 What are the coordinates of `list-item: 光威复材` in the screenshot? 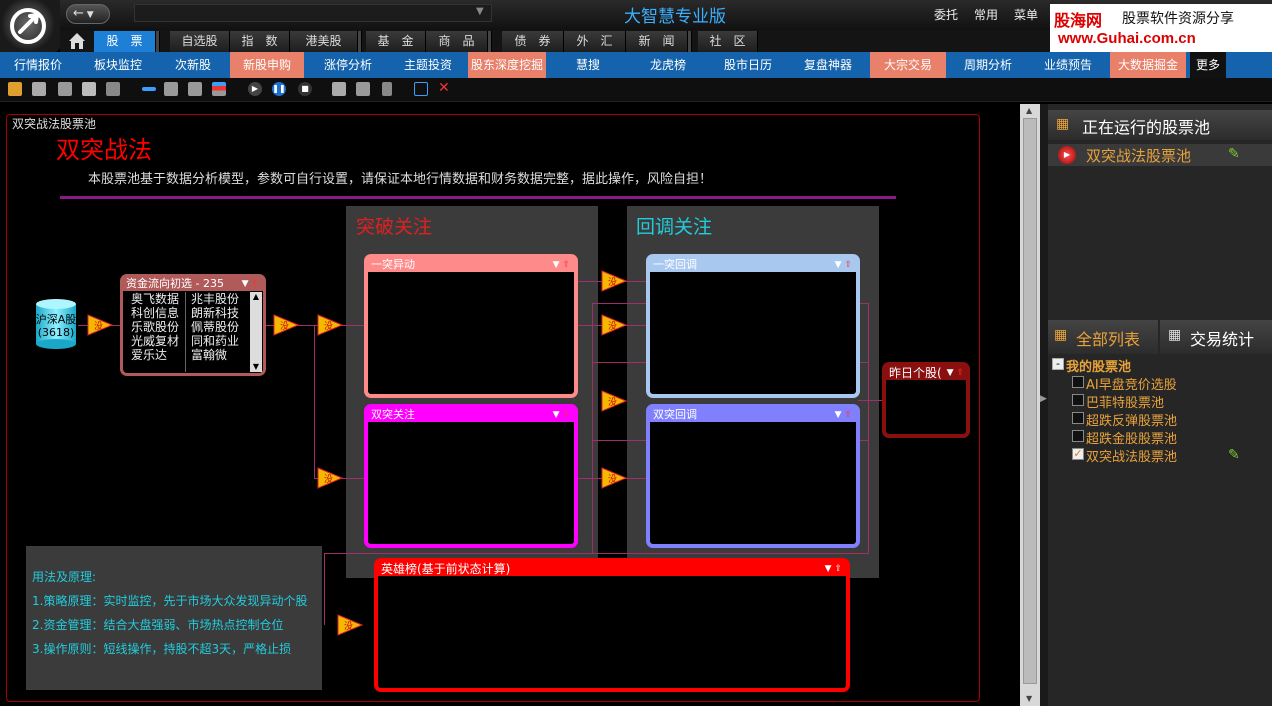 It's located at (158, 341).